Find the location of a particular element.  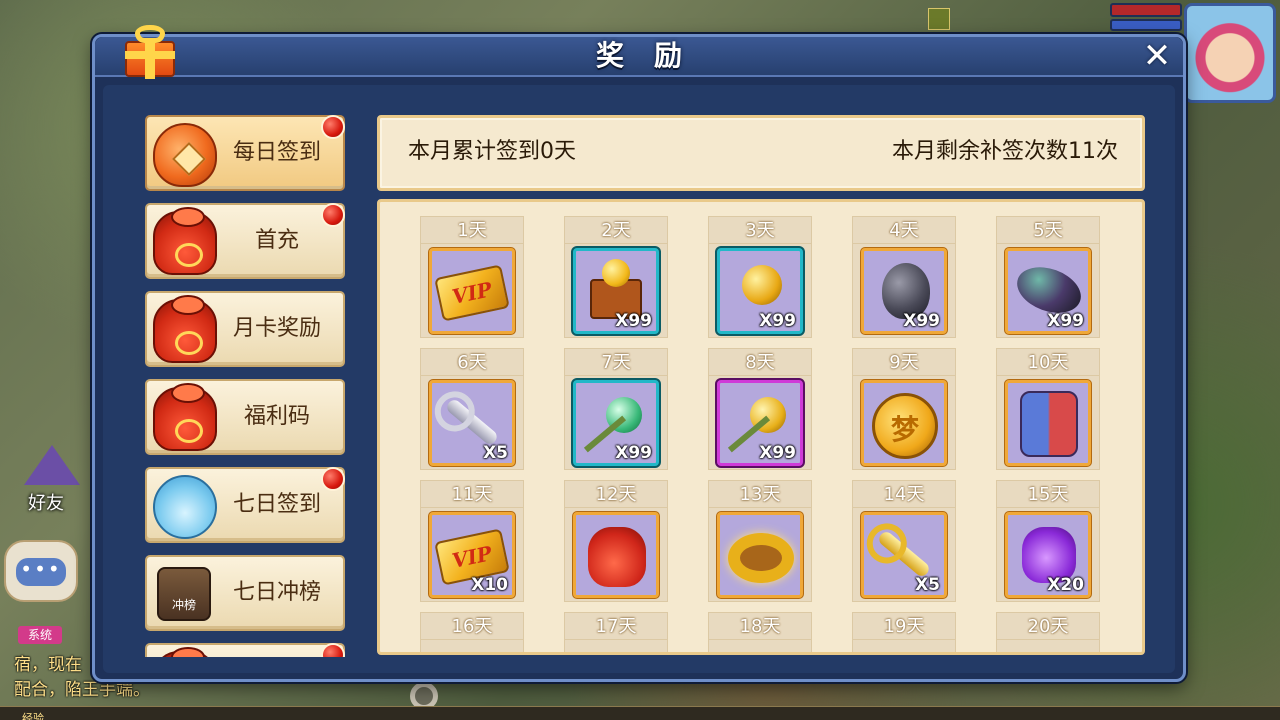

day-cell: 3天 X99 is located at coordinates (760, 277).